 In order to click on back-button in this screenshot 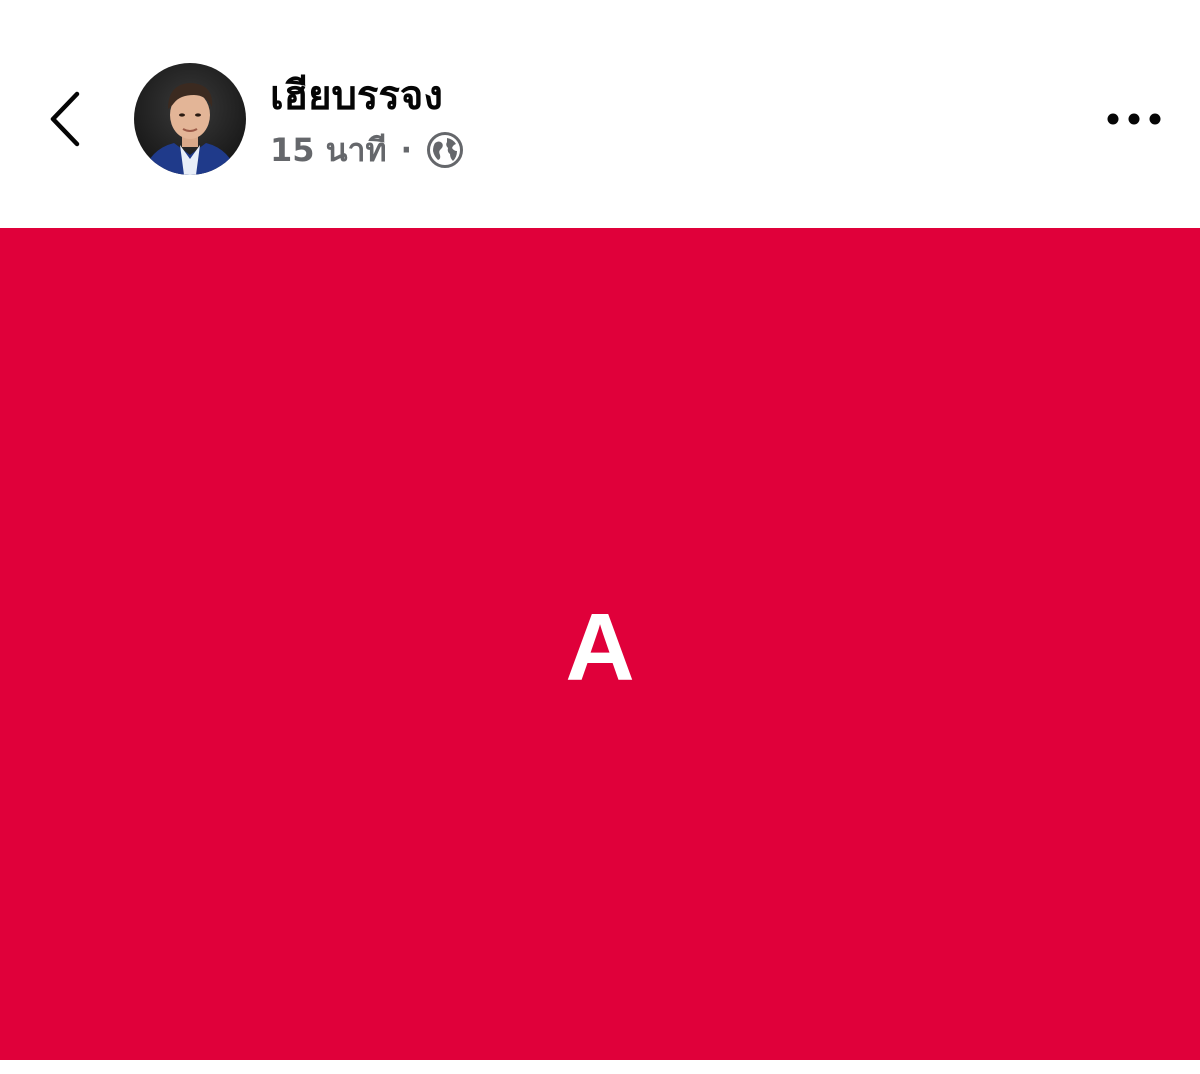, I will do `click(65, 119)`.